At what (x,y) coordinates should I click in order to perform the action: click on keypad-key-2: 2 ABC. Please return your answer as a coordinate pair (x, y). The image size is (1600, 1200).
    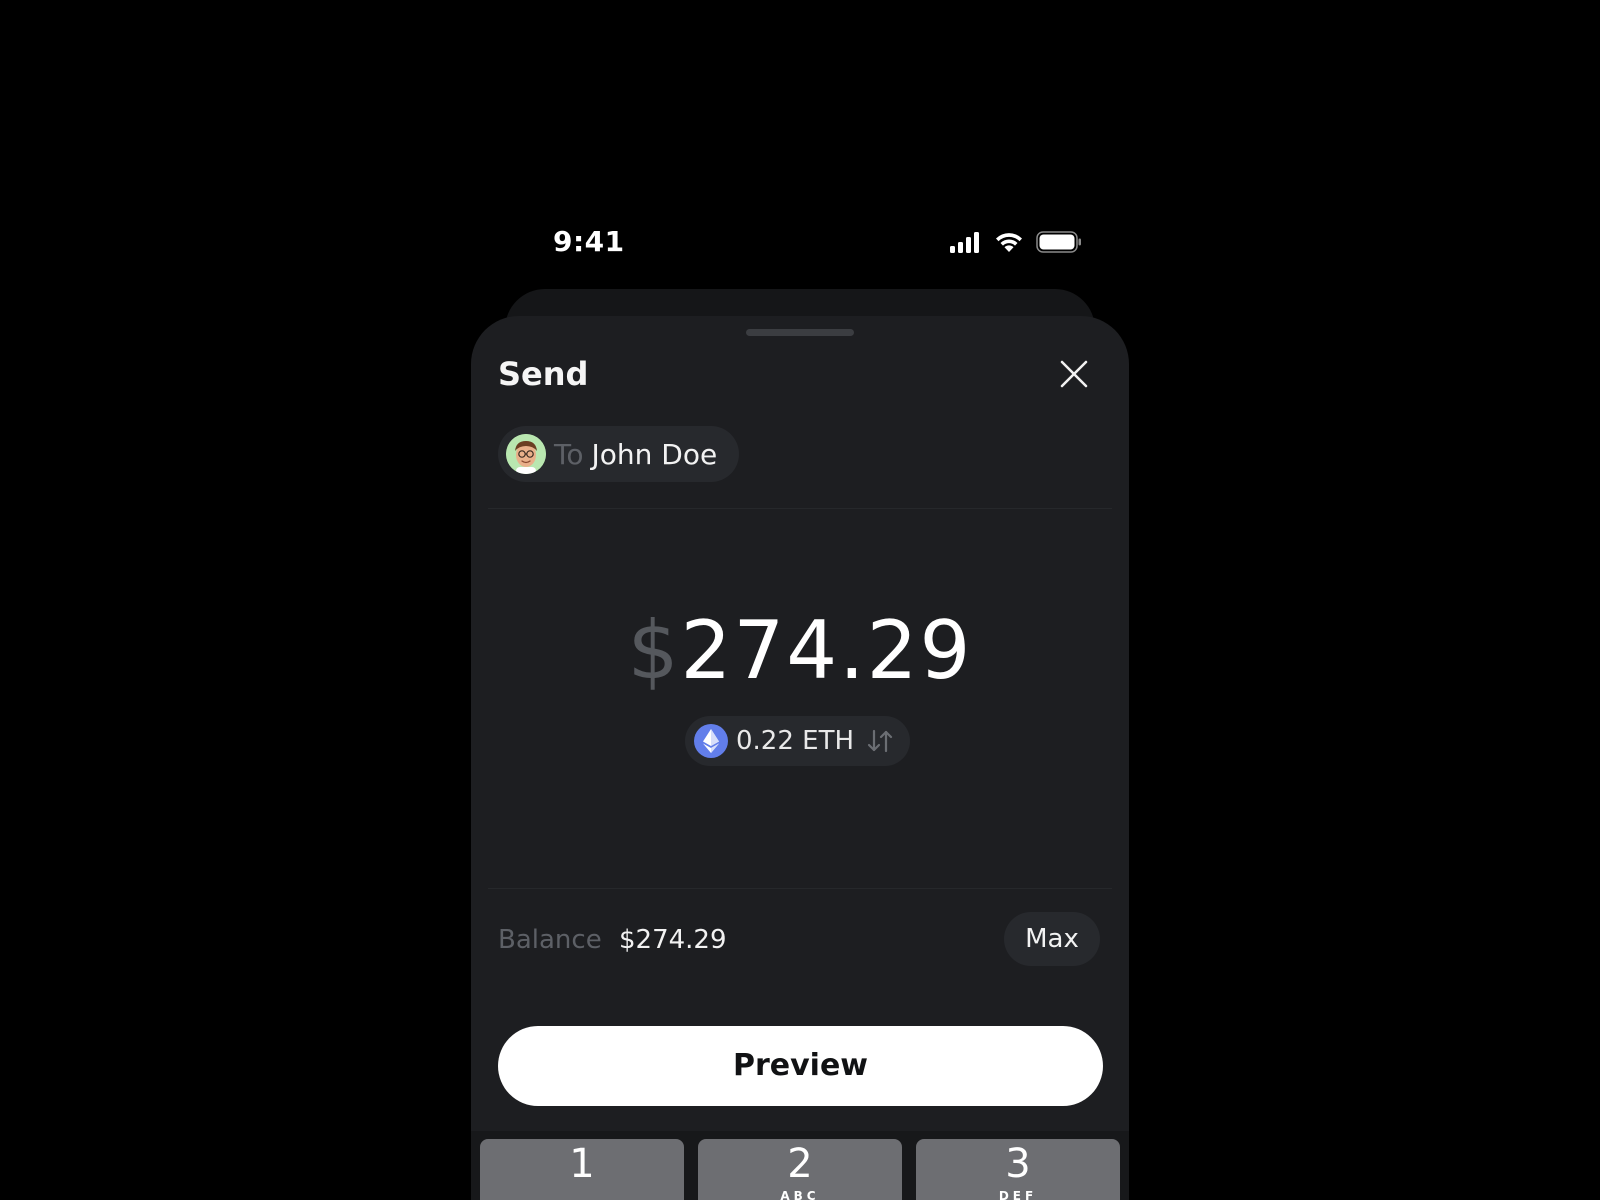
    Looking at the image, I should click on (800, 1169).